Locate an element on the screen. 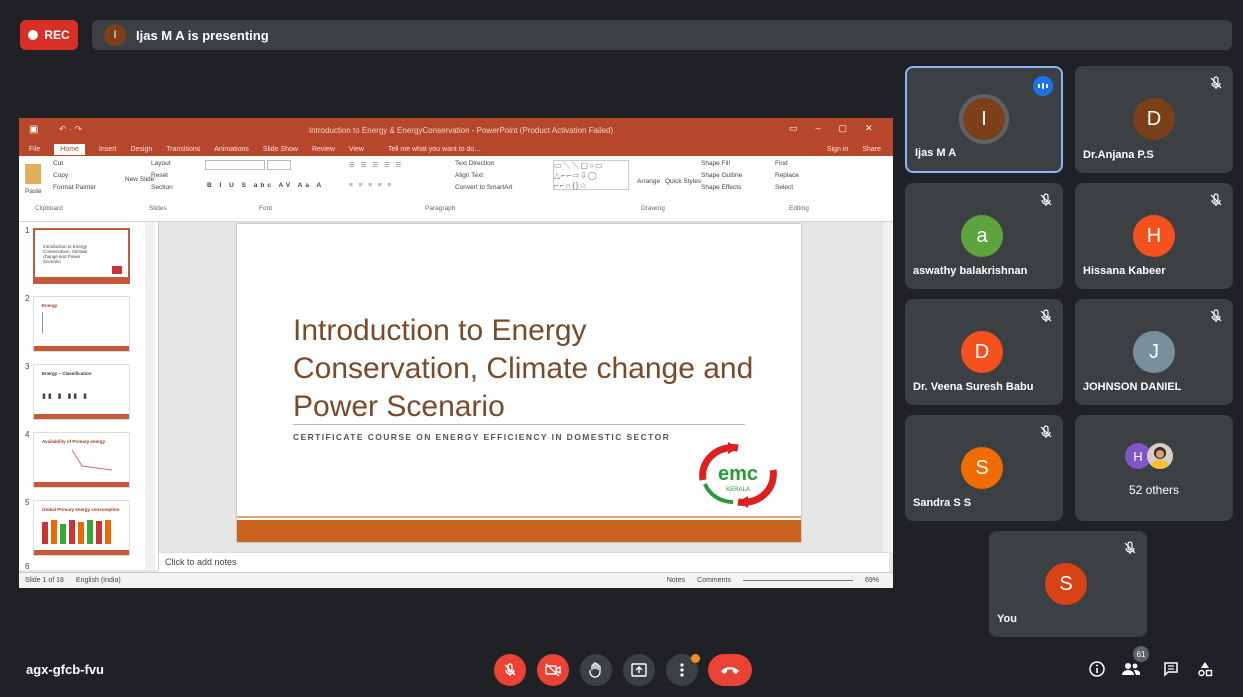  record-dot-icon is located at coordinates (33, 35).